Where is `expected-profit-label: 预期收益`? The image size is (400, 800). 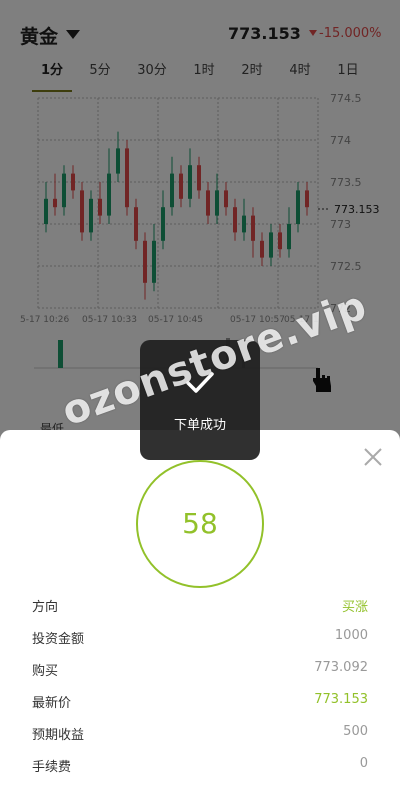 expected-profit-label: 预期收益 is located at coordinates (58, 735).